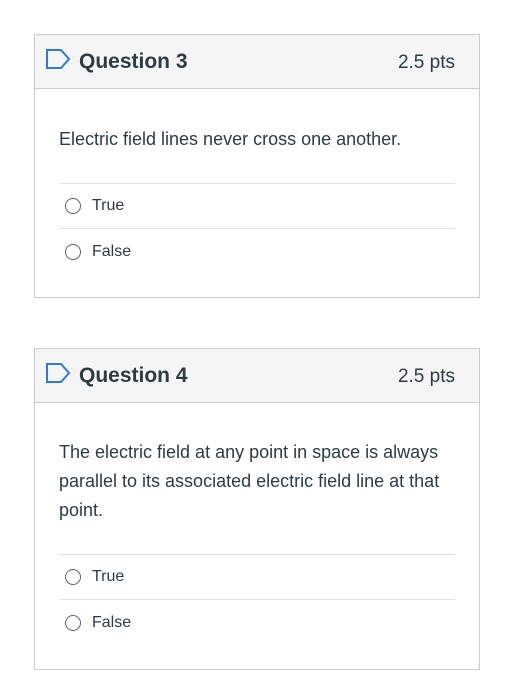  I want to click on question-title: Question 4, so click(133, 375).